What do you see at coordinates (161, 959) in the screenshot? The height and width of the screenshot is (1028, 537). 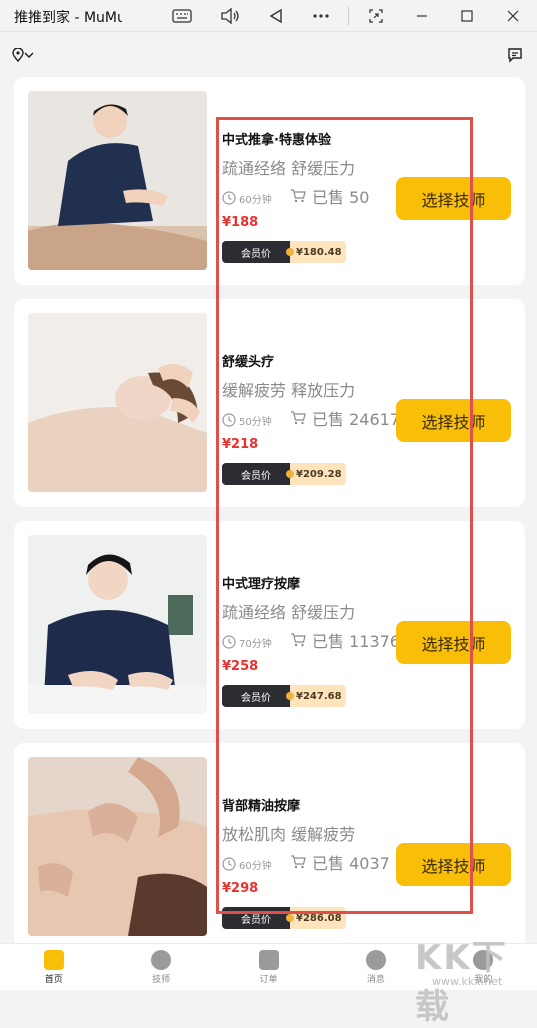 I see `person-icon` at bounding box center [161, 959].